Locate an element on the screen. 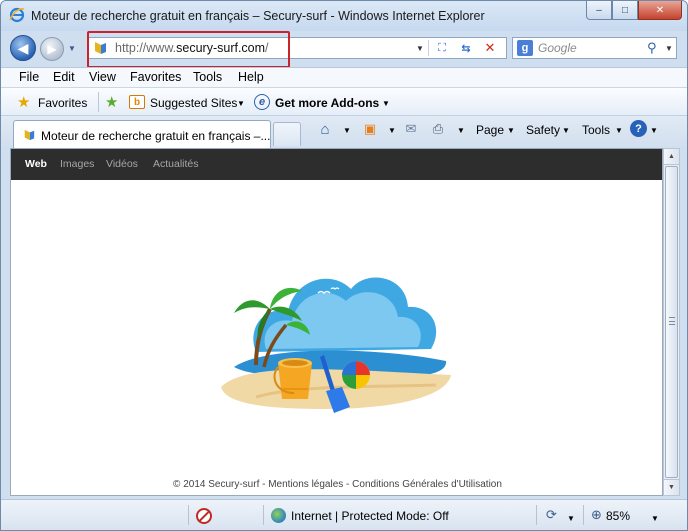 This screenshot has height=531, width=688. menu-file: File is located at coordinates (29, 77).